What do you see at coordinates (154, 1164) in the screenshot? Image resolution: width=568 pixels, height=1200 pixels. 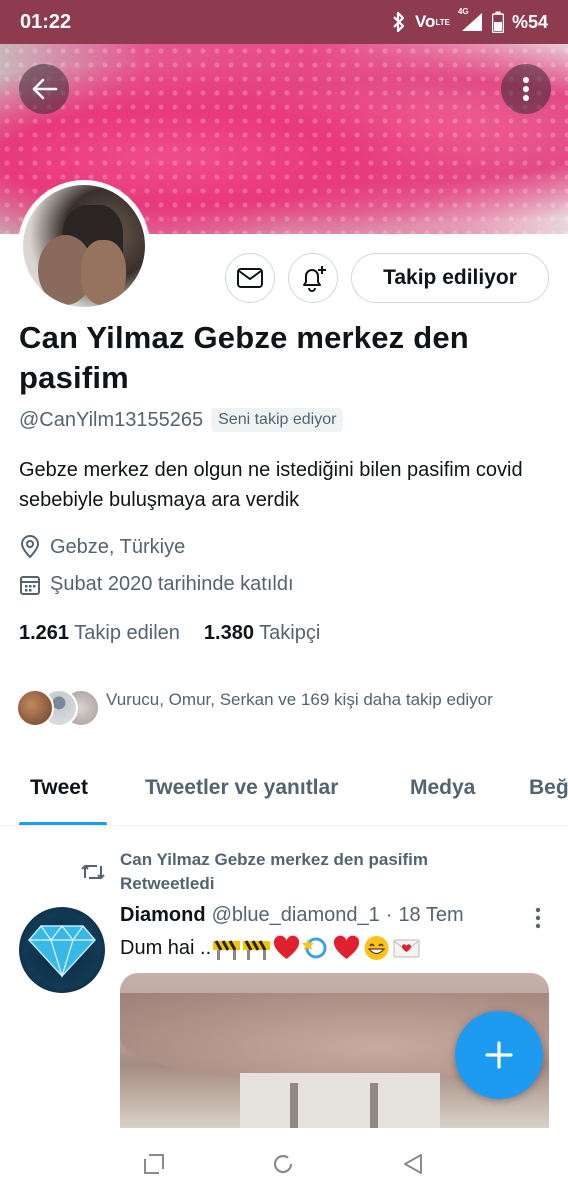 I see `recent-apps-icon` at bounding box center [154, 1164].